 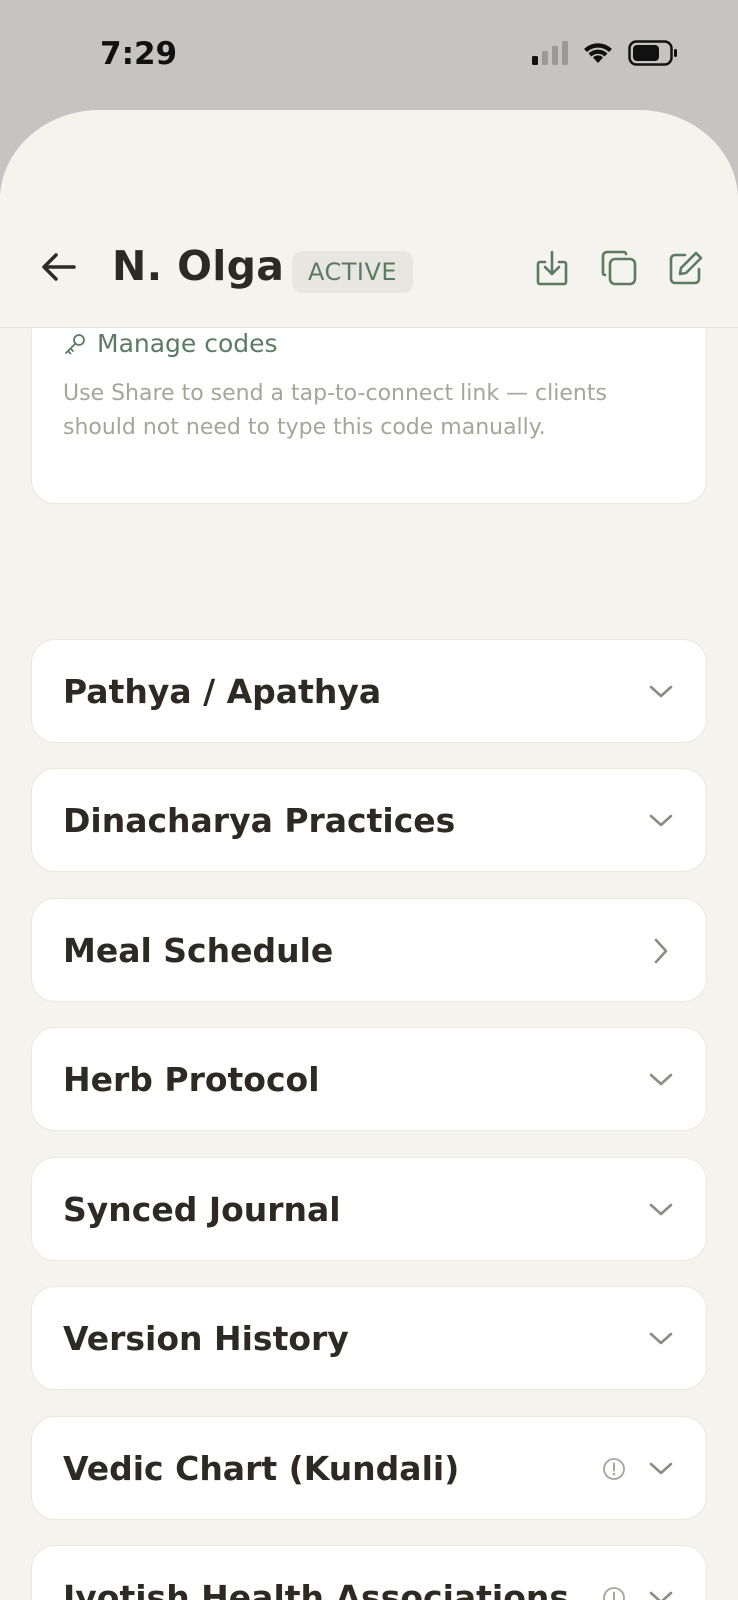 I want to click on section-title: Pathya / Apathya, so click(x=222, y=691).